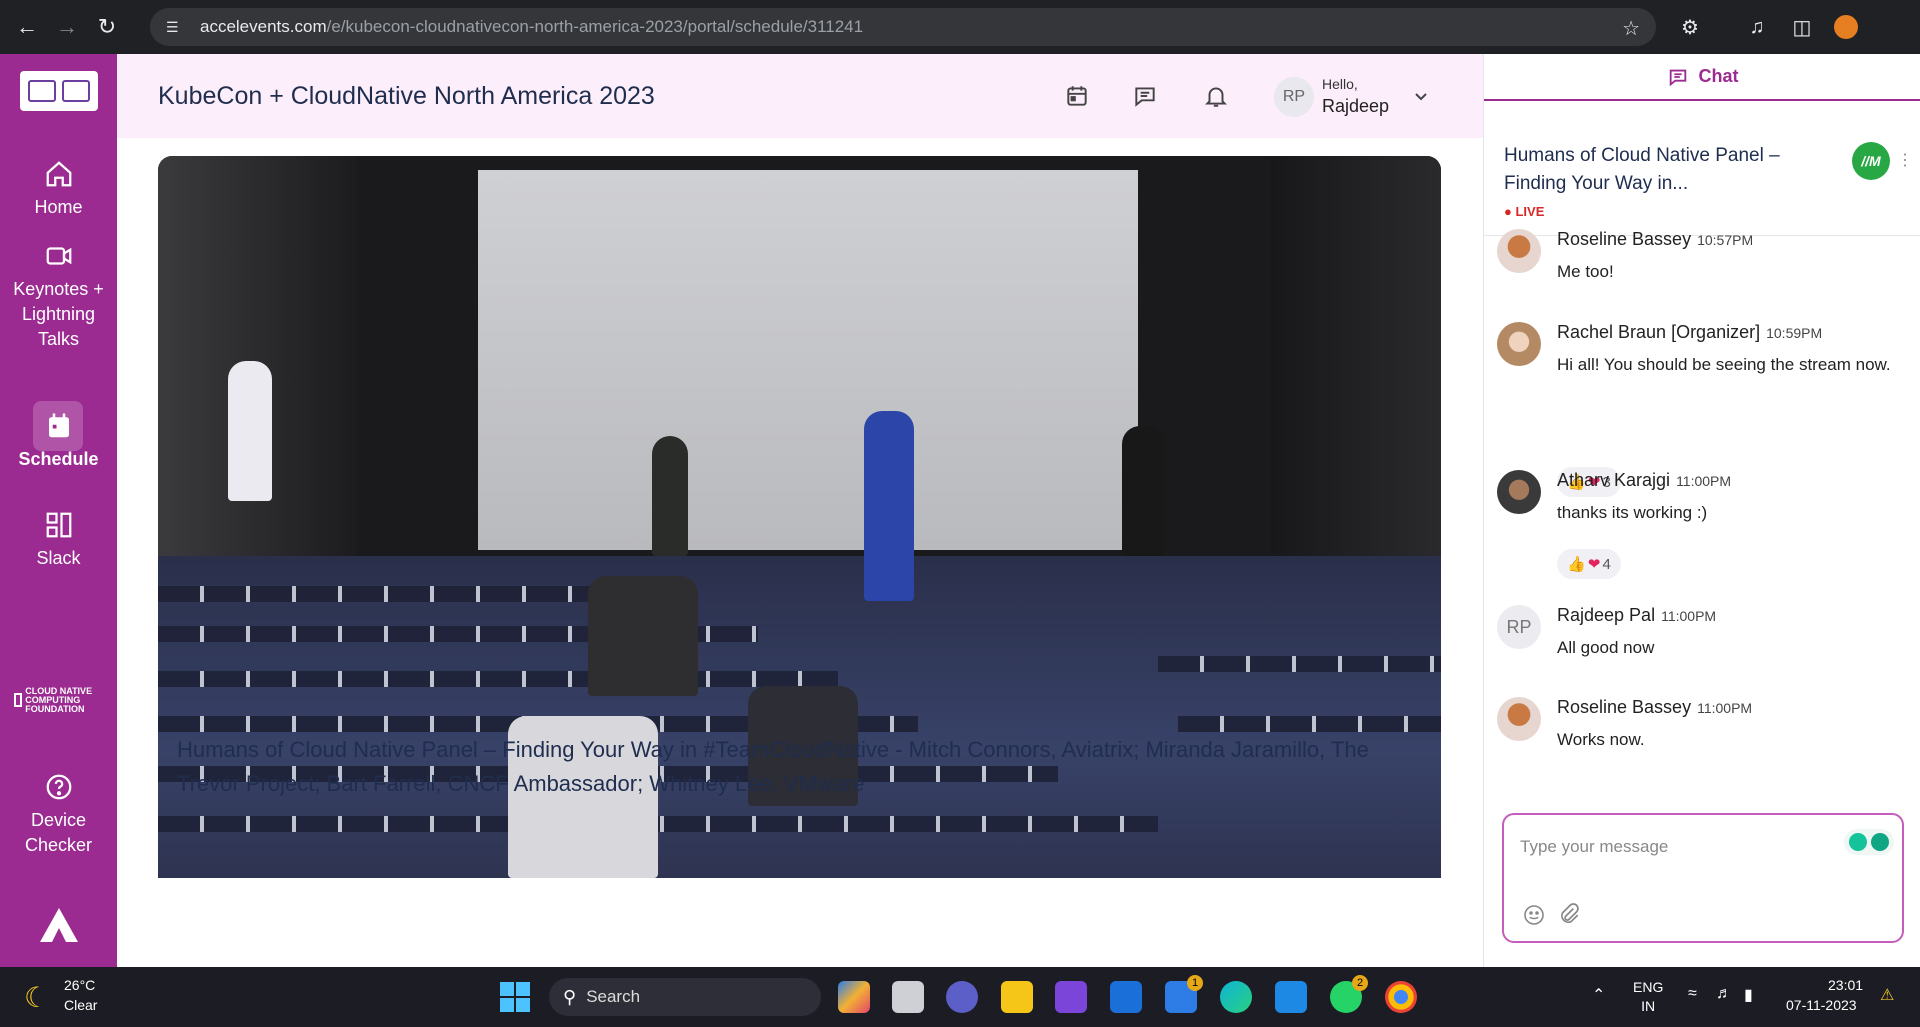  What do you see at coordinates (58, 189) in the screenshot?
I see `sidebar-item-home: Home` at bounding box center [58, 189].